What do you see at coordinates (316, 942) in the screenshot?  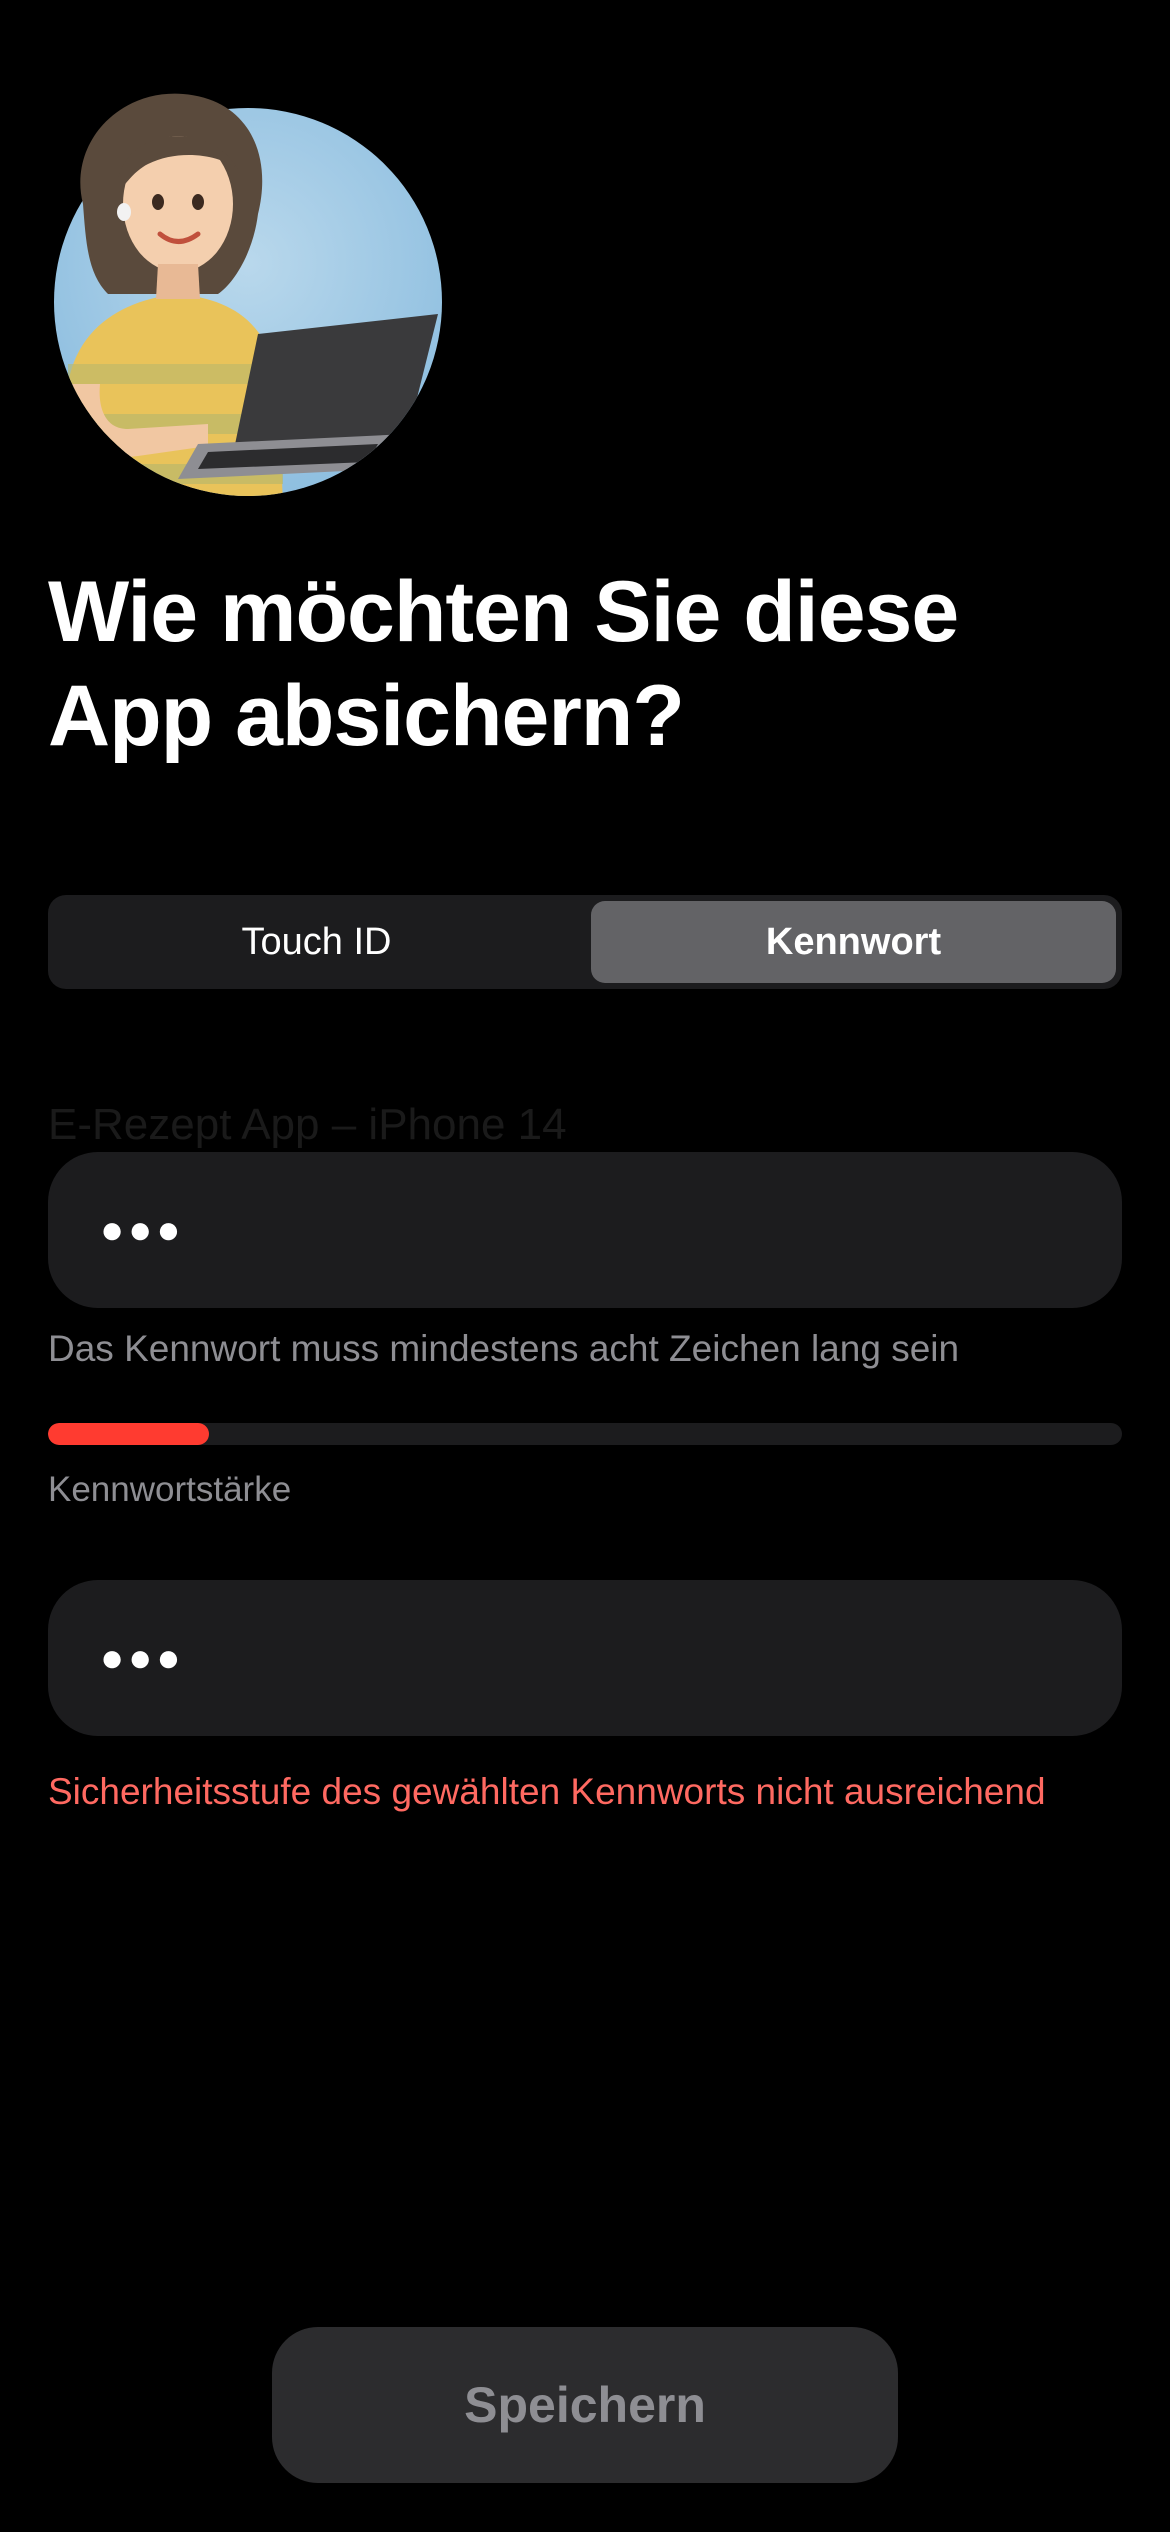 I see `segment-touch-id: Touch ID` at bounding box center [316, 942].